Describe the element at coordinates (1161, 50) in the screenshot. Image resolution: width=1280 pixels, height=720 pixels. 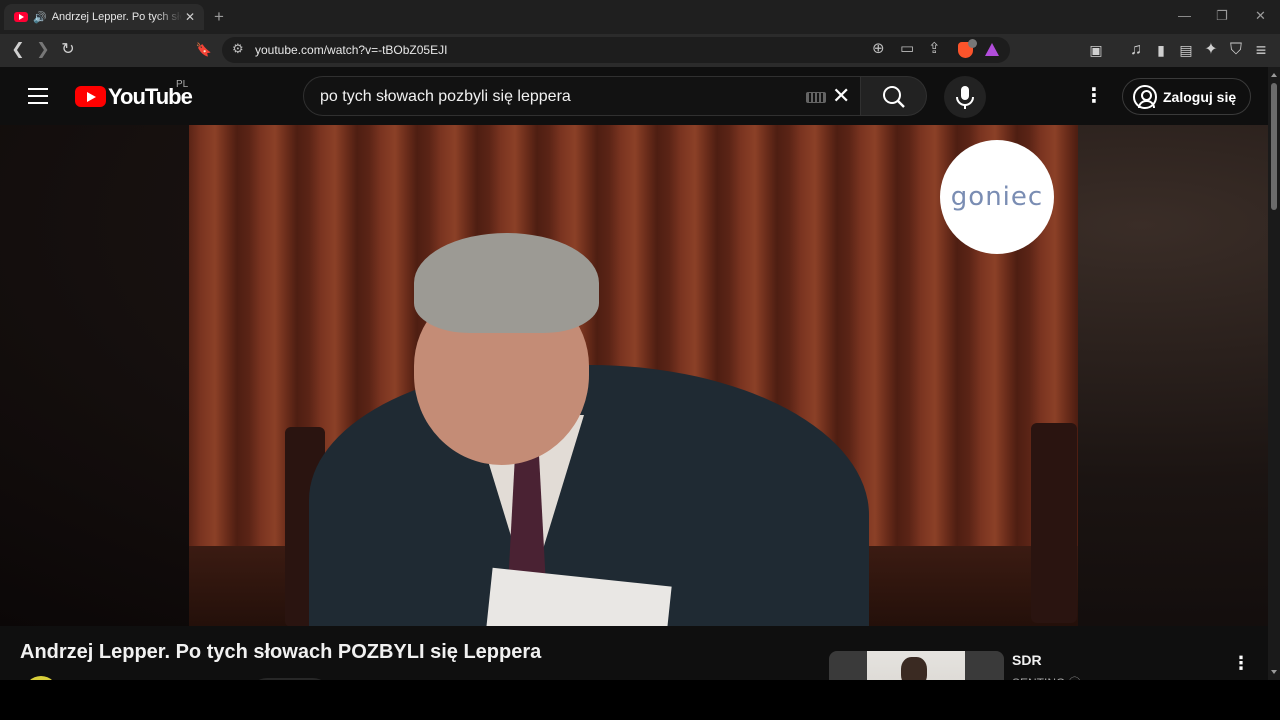
I see `sidebar-icon: ▮` at that location.